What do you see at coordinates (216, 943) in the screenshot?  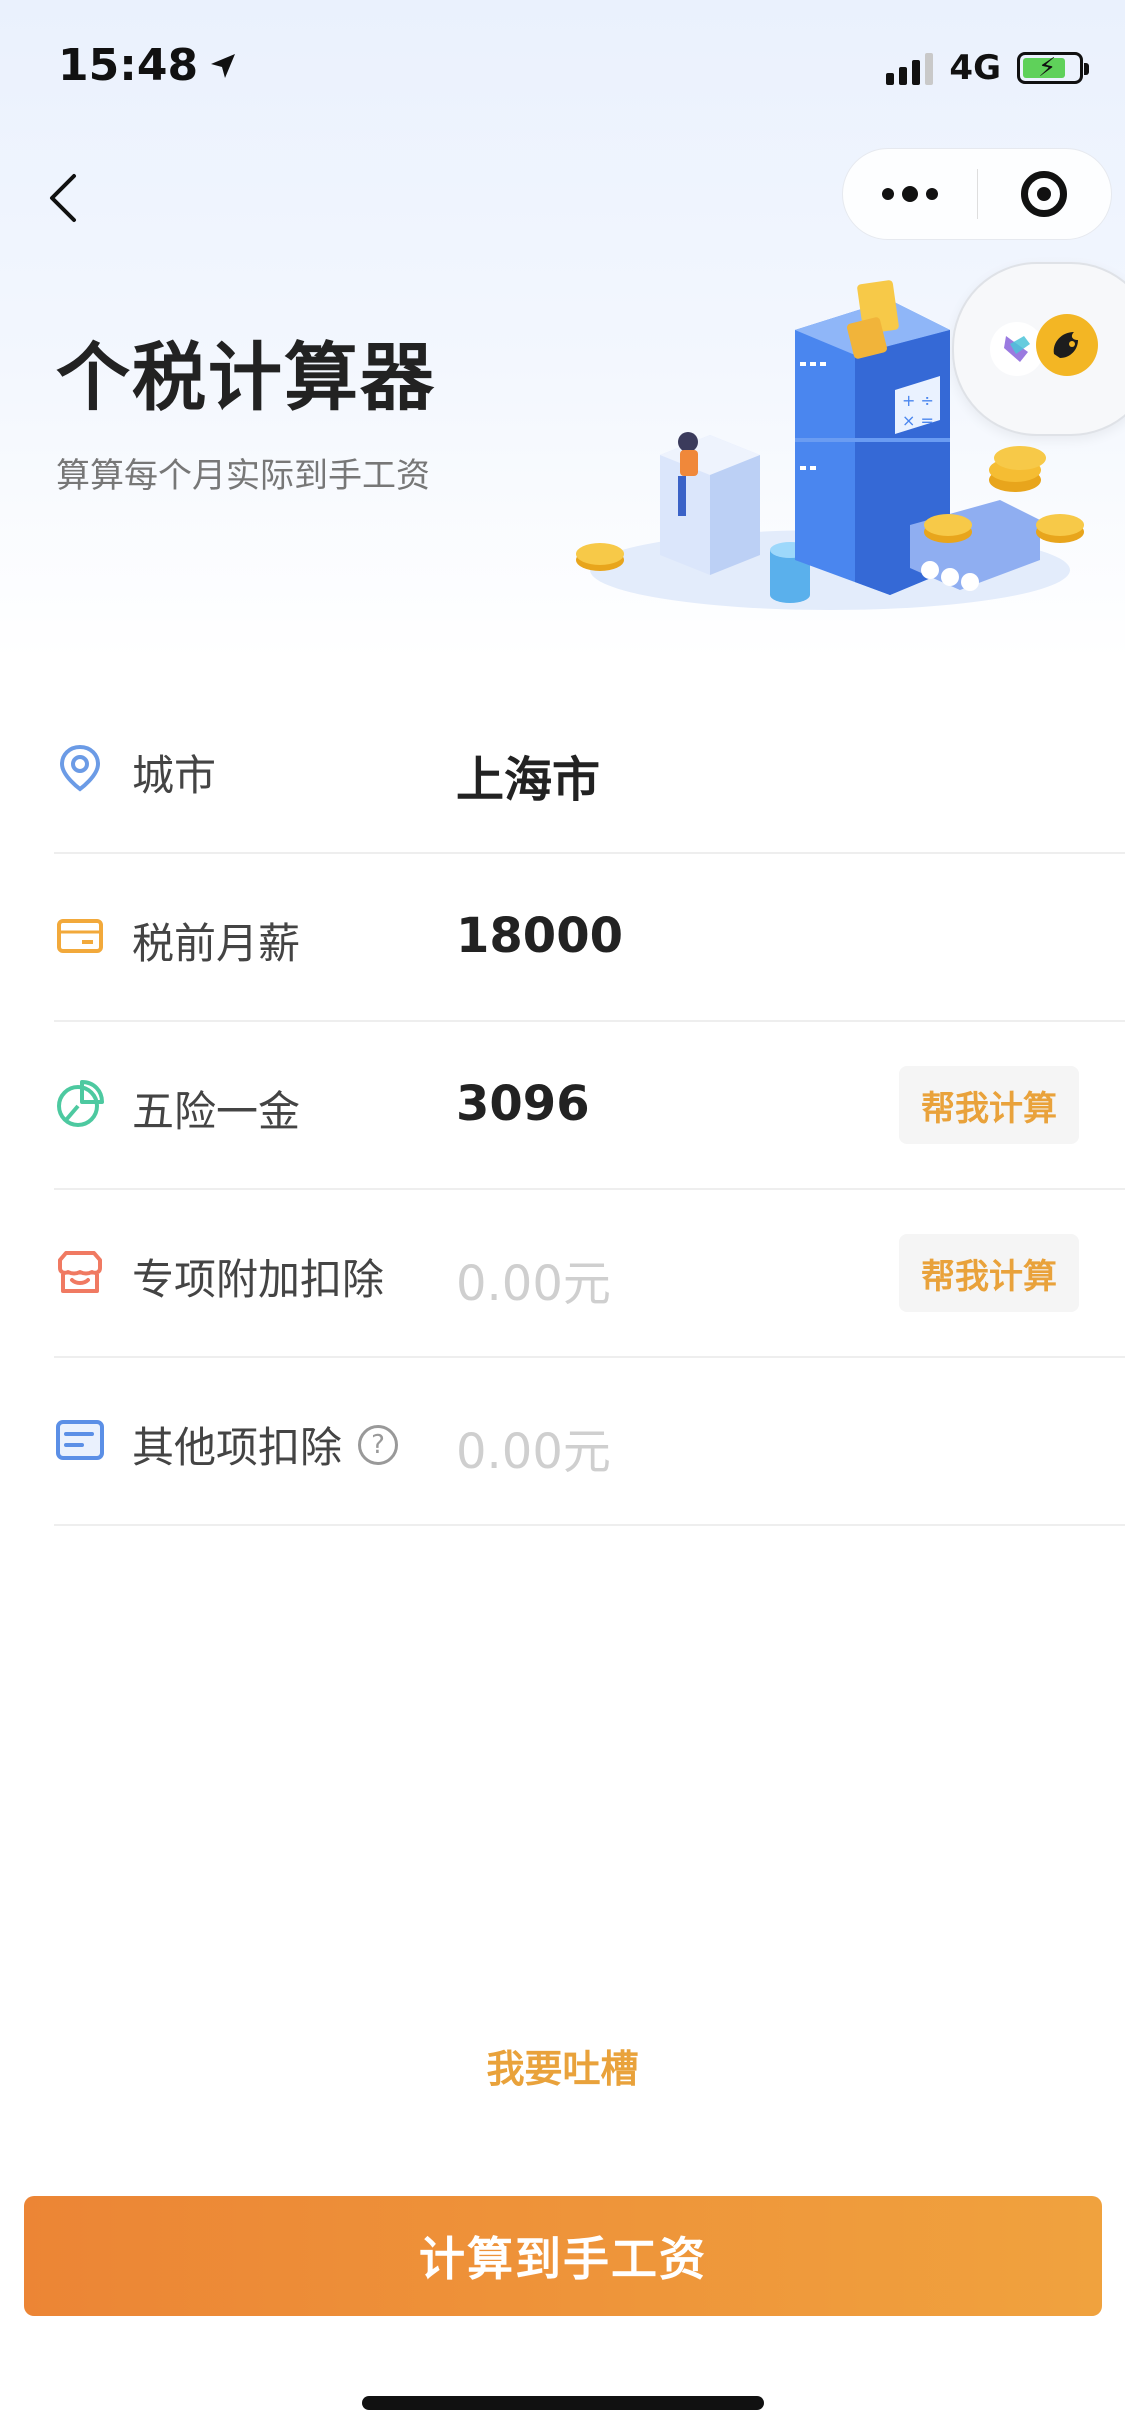 I see `row-label: 税前月薪` at bounding box center [216, 943].